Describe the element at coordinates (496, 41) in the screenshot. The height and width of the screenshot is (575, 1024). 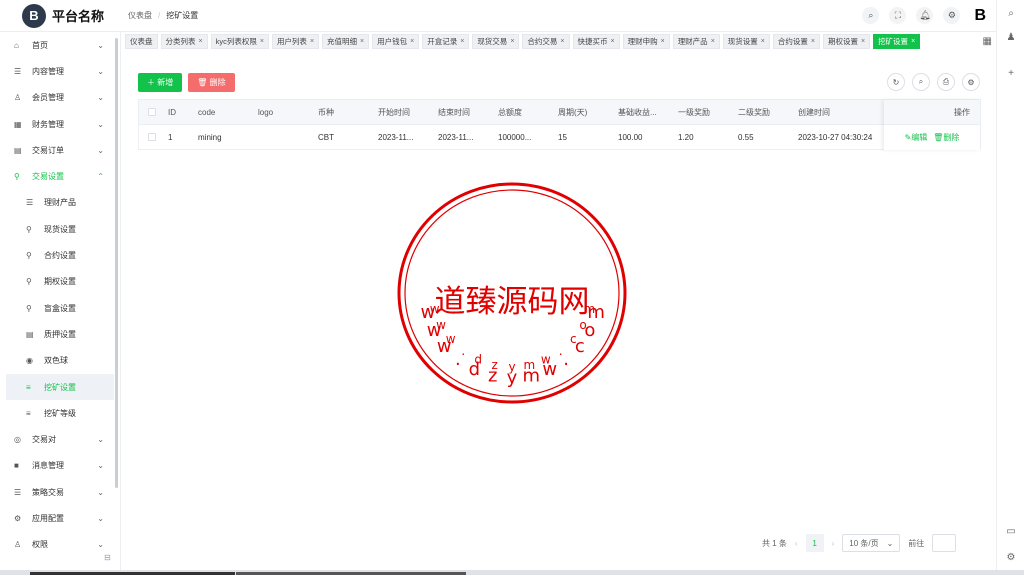
I see `tab-item: 现货交易 ×` at that location.